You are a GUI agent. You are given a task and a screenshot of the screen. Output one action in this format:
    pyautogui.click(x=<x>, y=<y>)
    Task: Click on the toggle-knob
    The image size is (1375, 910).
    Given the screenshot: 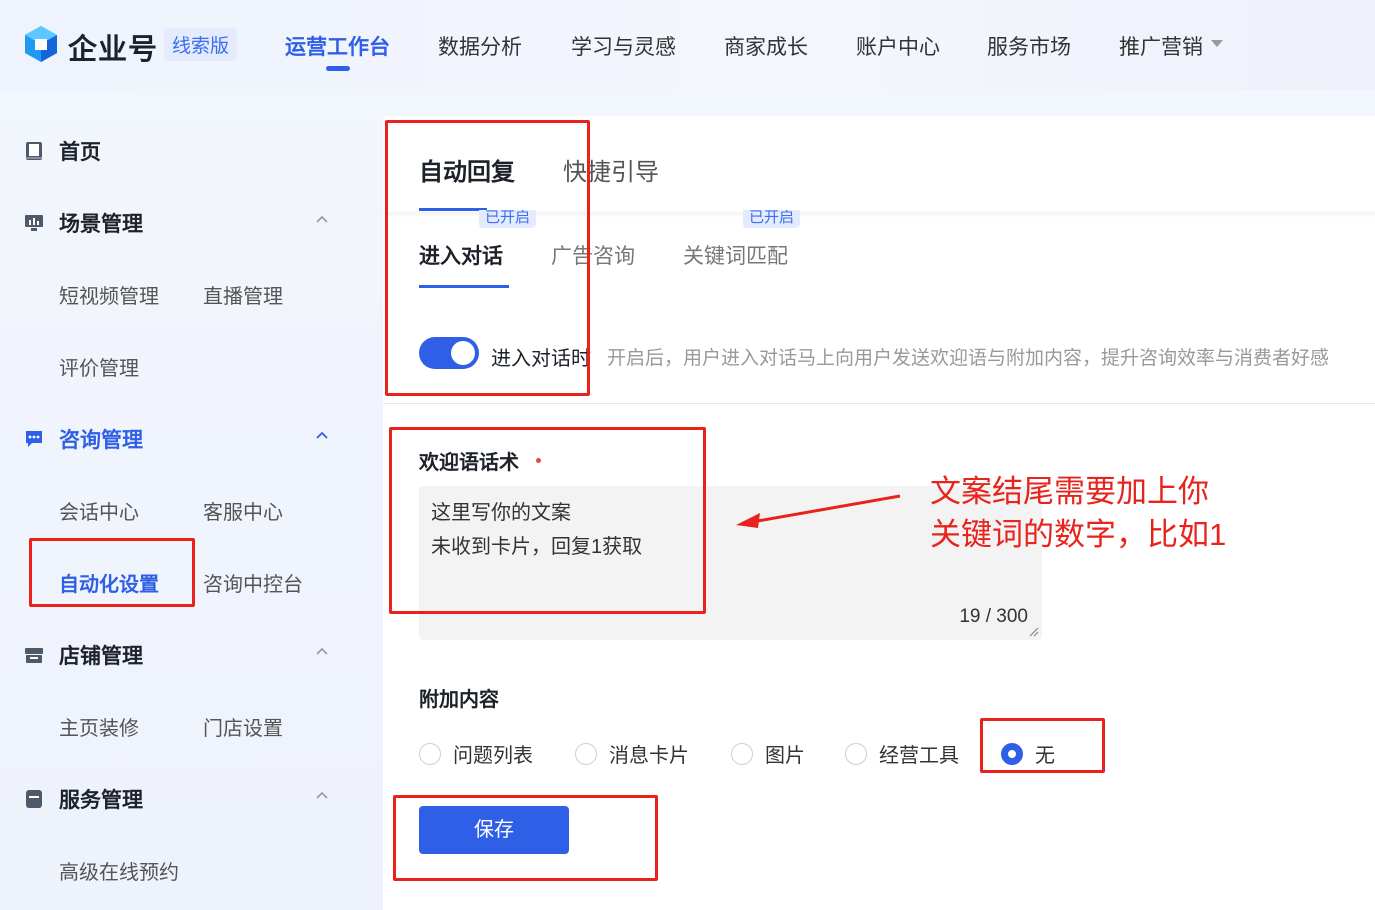 What is the action you would take?
    pyautogui.click(x=463, y=353)
    